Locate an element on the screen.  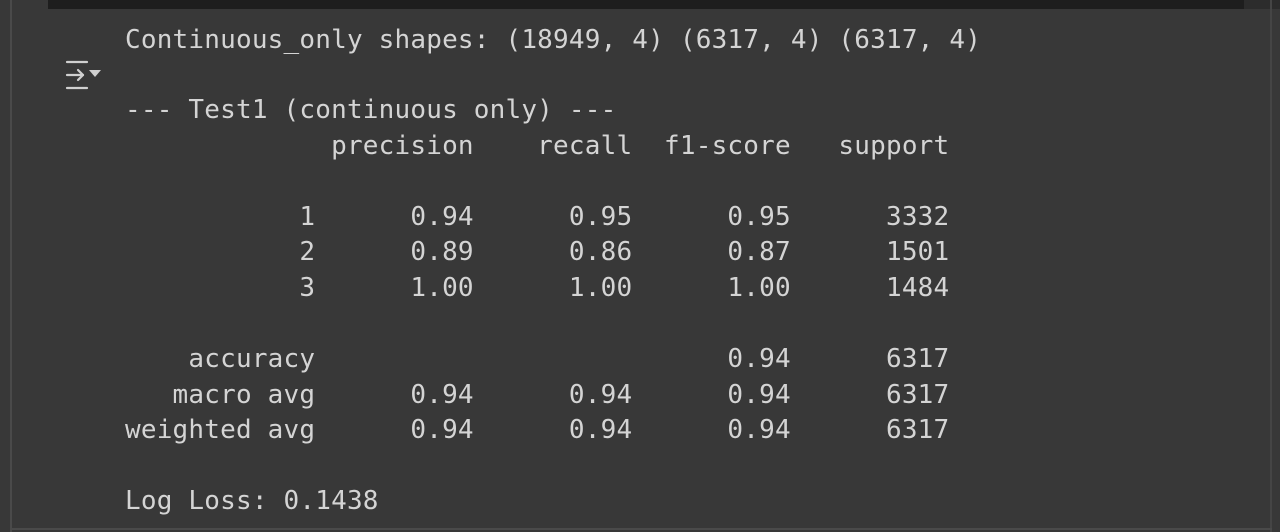
report-header-row: precision recall f1-score support is located at coordinates (537, 146).